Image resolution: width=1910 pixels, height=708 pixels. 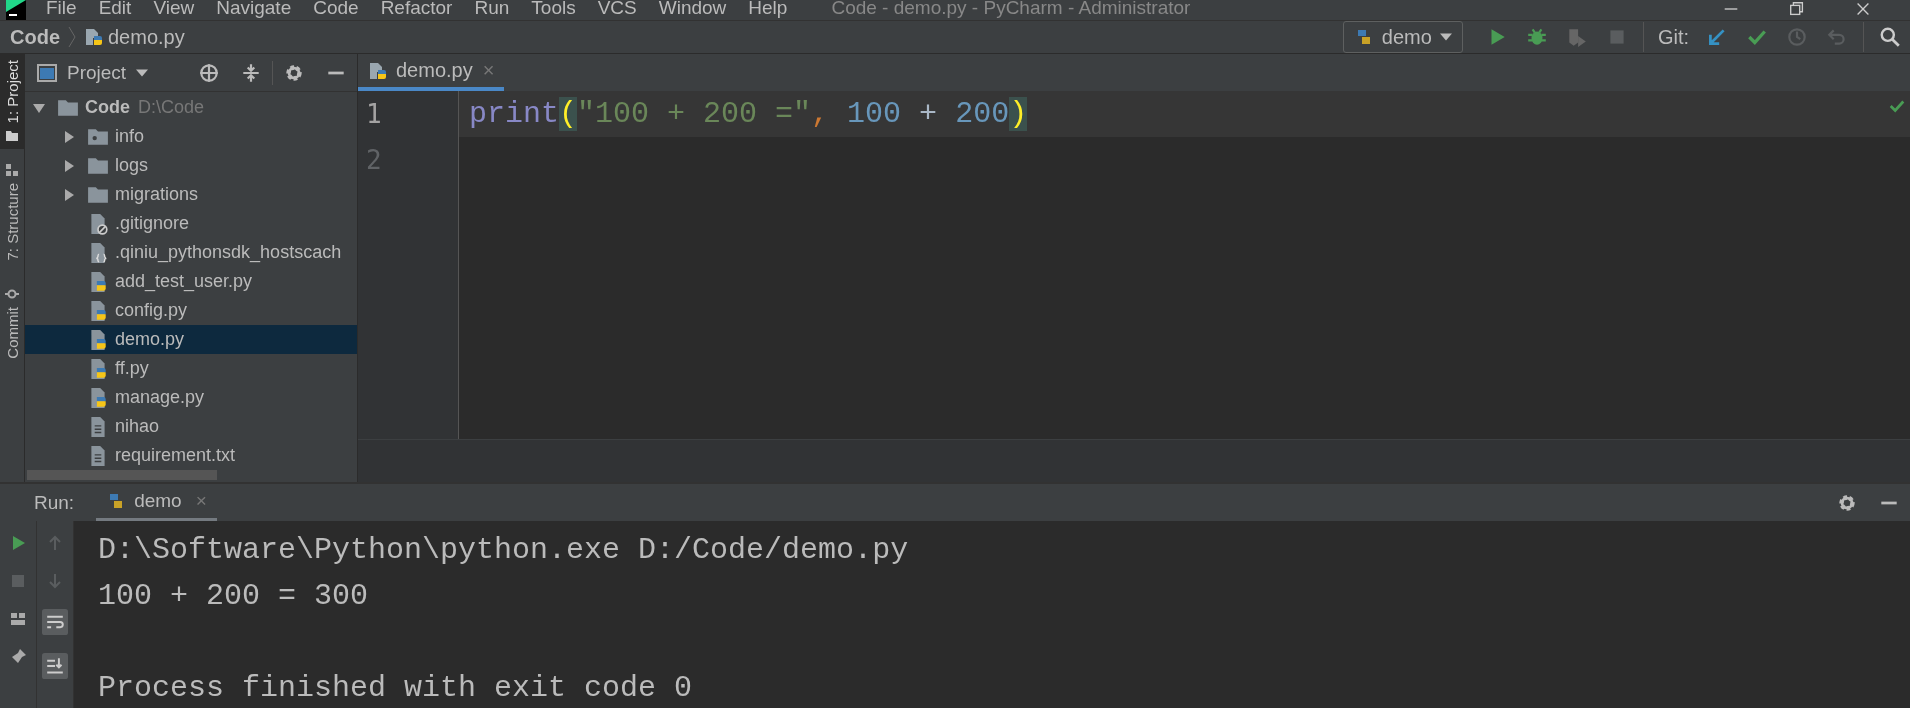 I want to click on app-logo-icon, so click(x=16, y=10).